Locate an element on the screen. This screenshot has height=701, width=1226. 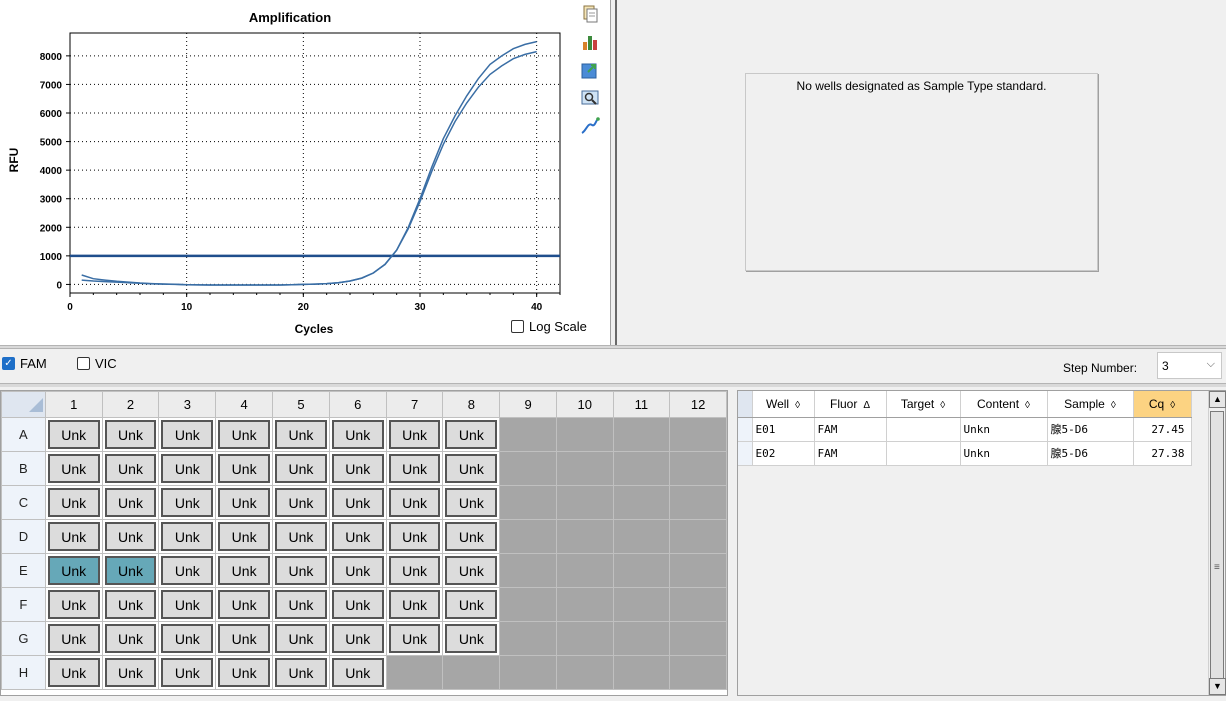
well-g9 is located at coordinates (528, 638).